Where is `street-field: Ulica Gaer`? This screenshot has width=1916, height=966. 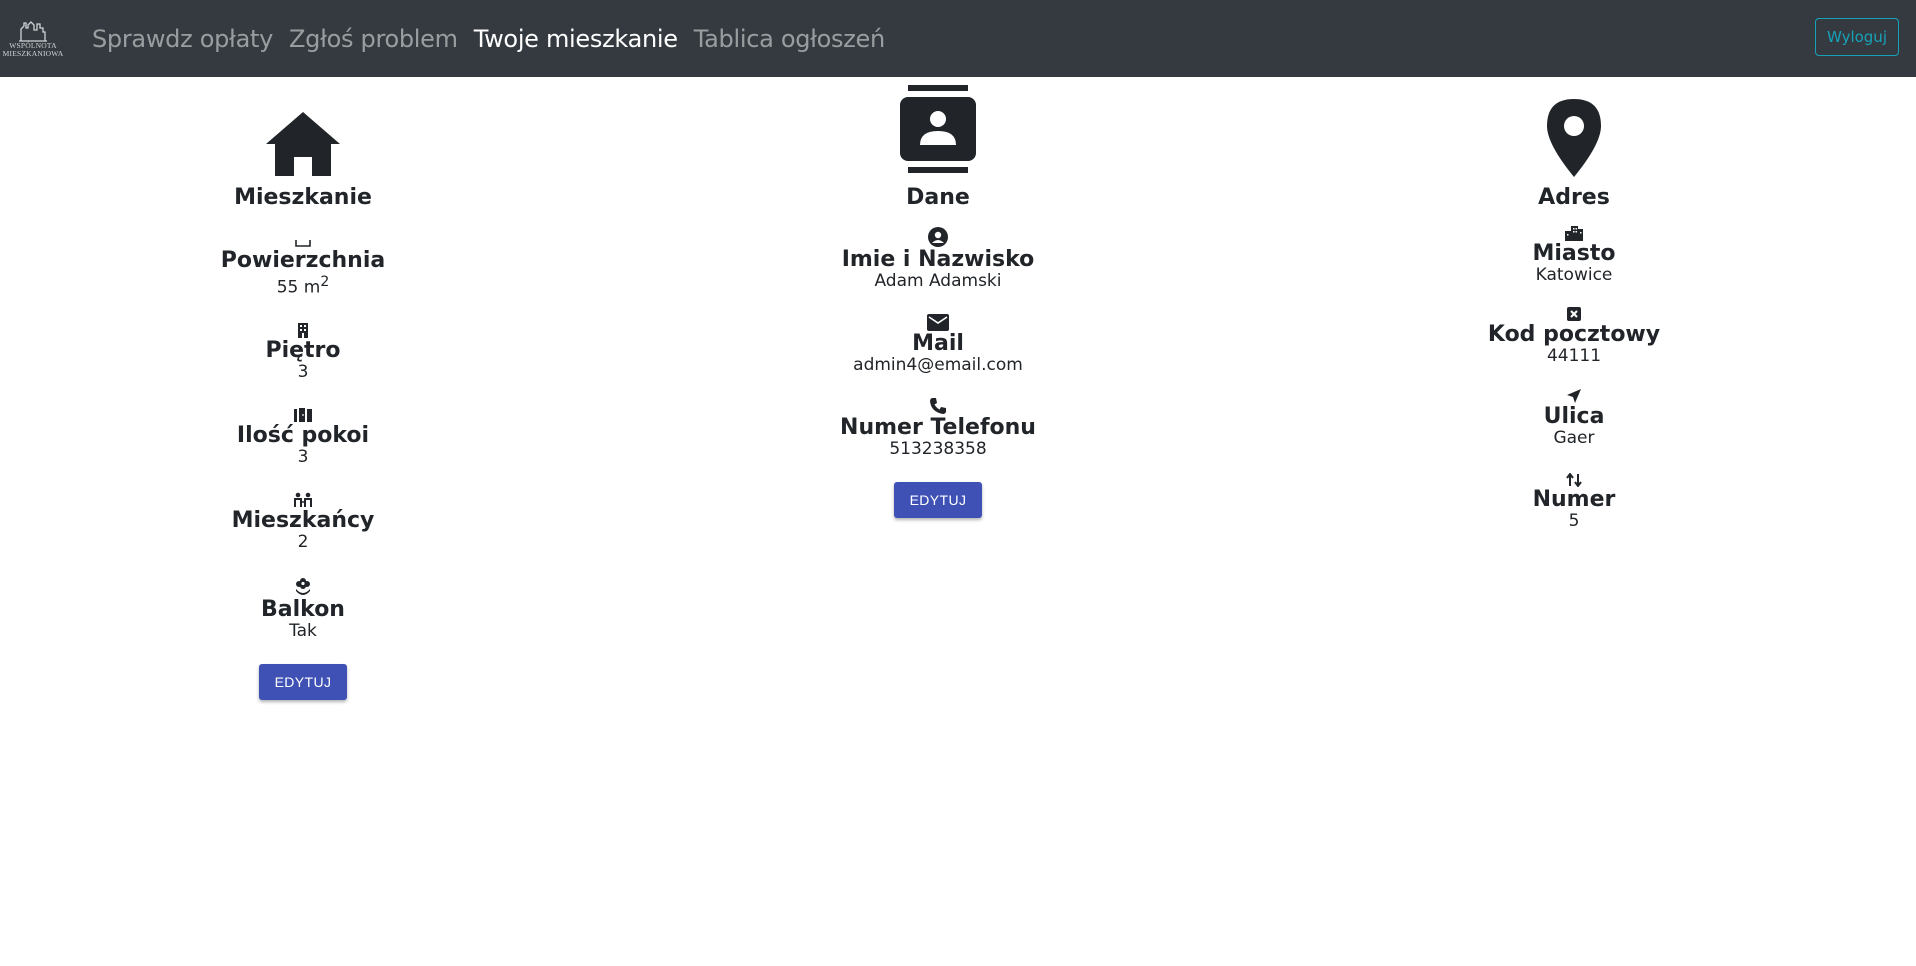
street-field: Ulica Gaer is located at coordinates (1574, 416).